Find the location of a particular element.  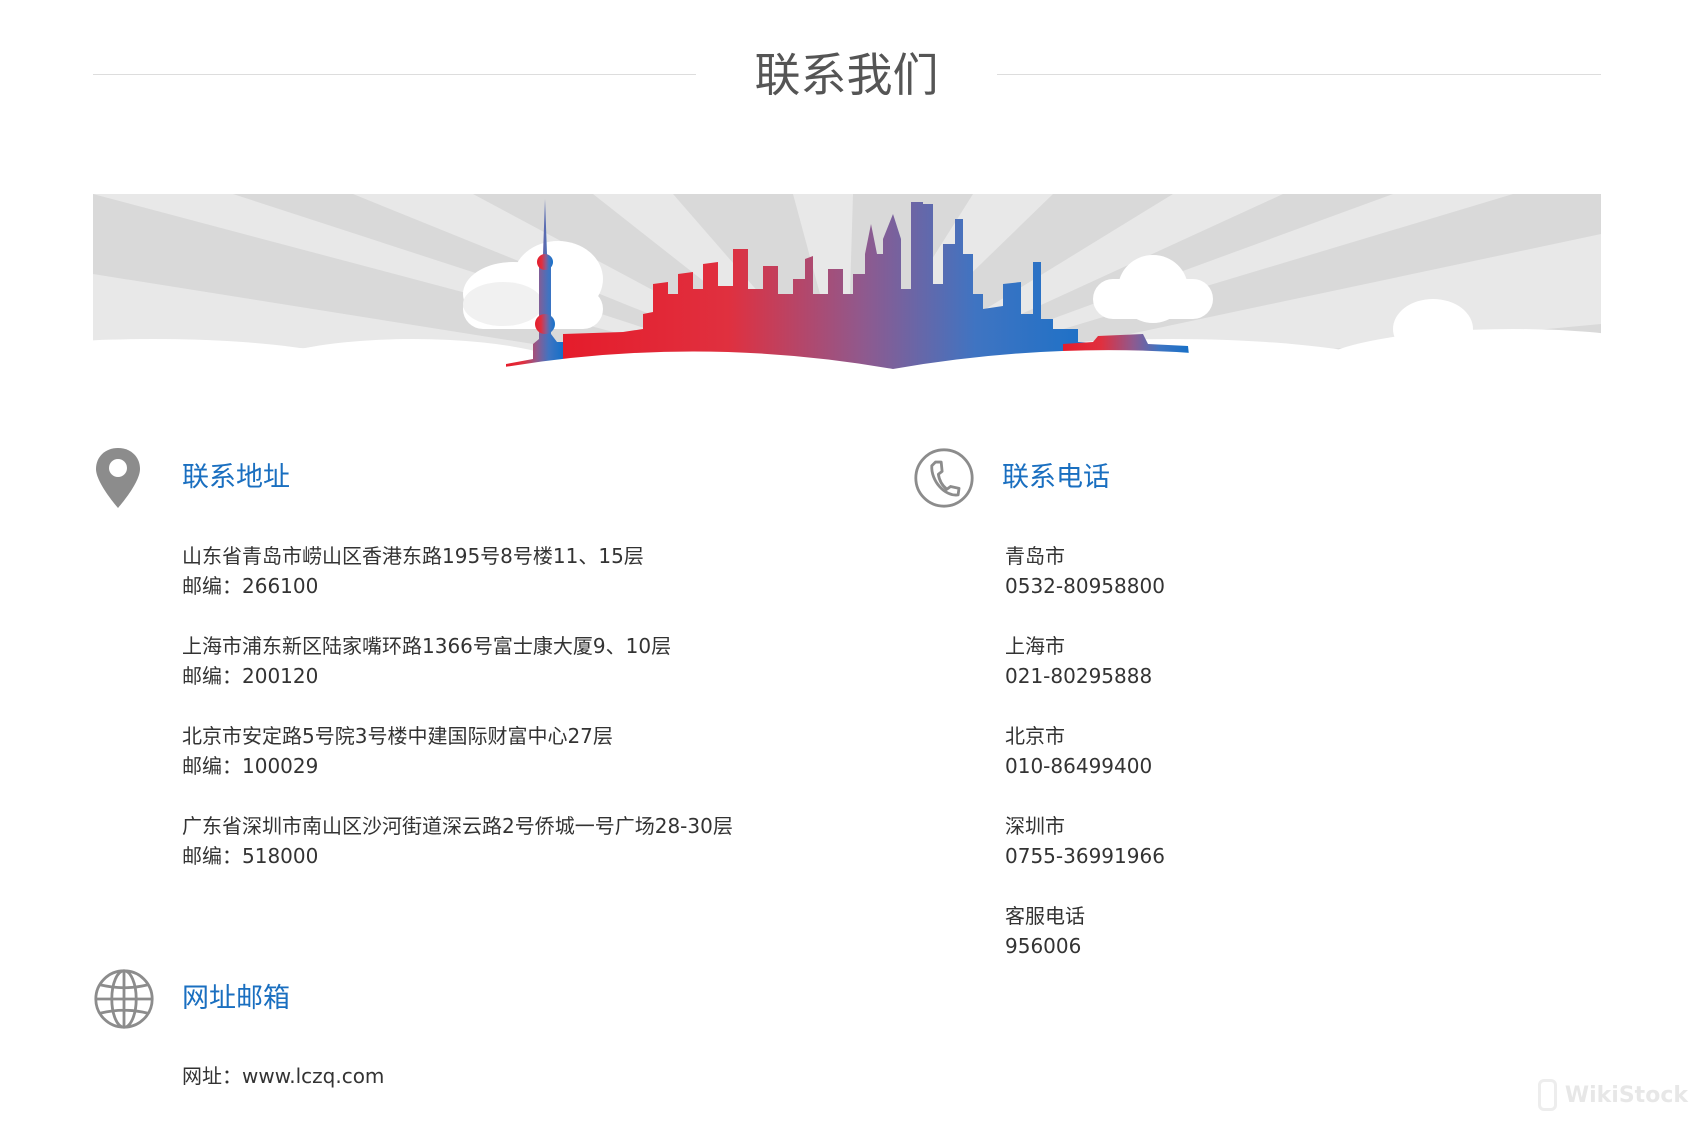

address-item: 上海市浦东新区陆家嘴环路1366号富士康大厦9、10层 邮编：200120 is located at coordinates (457, 661).